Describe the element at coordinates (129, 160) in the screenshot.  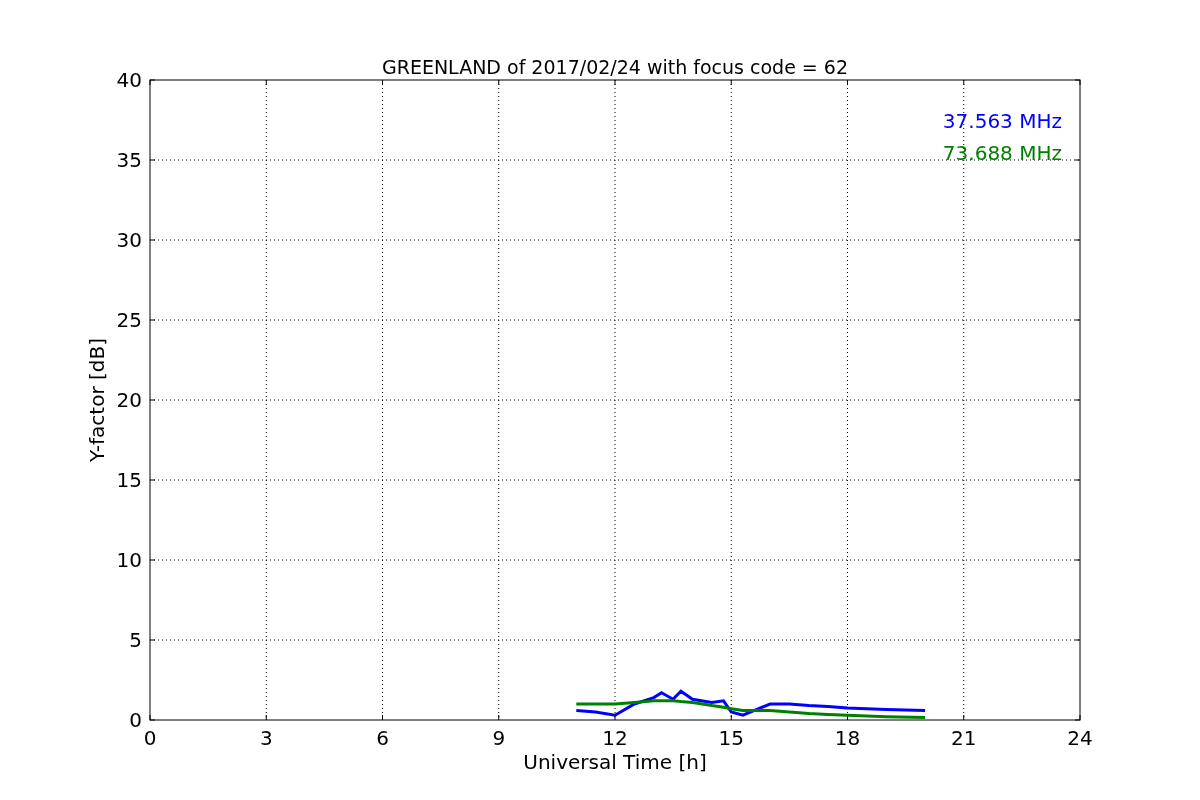
I see `tick-label: 35` at that location.